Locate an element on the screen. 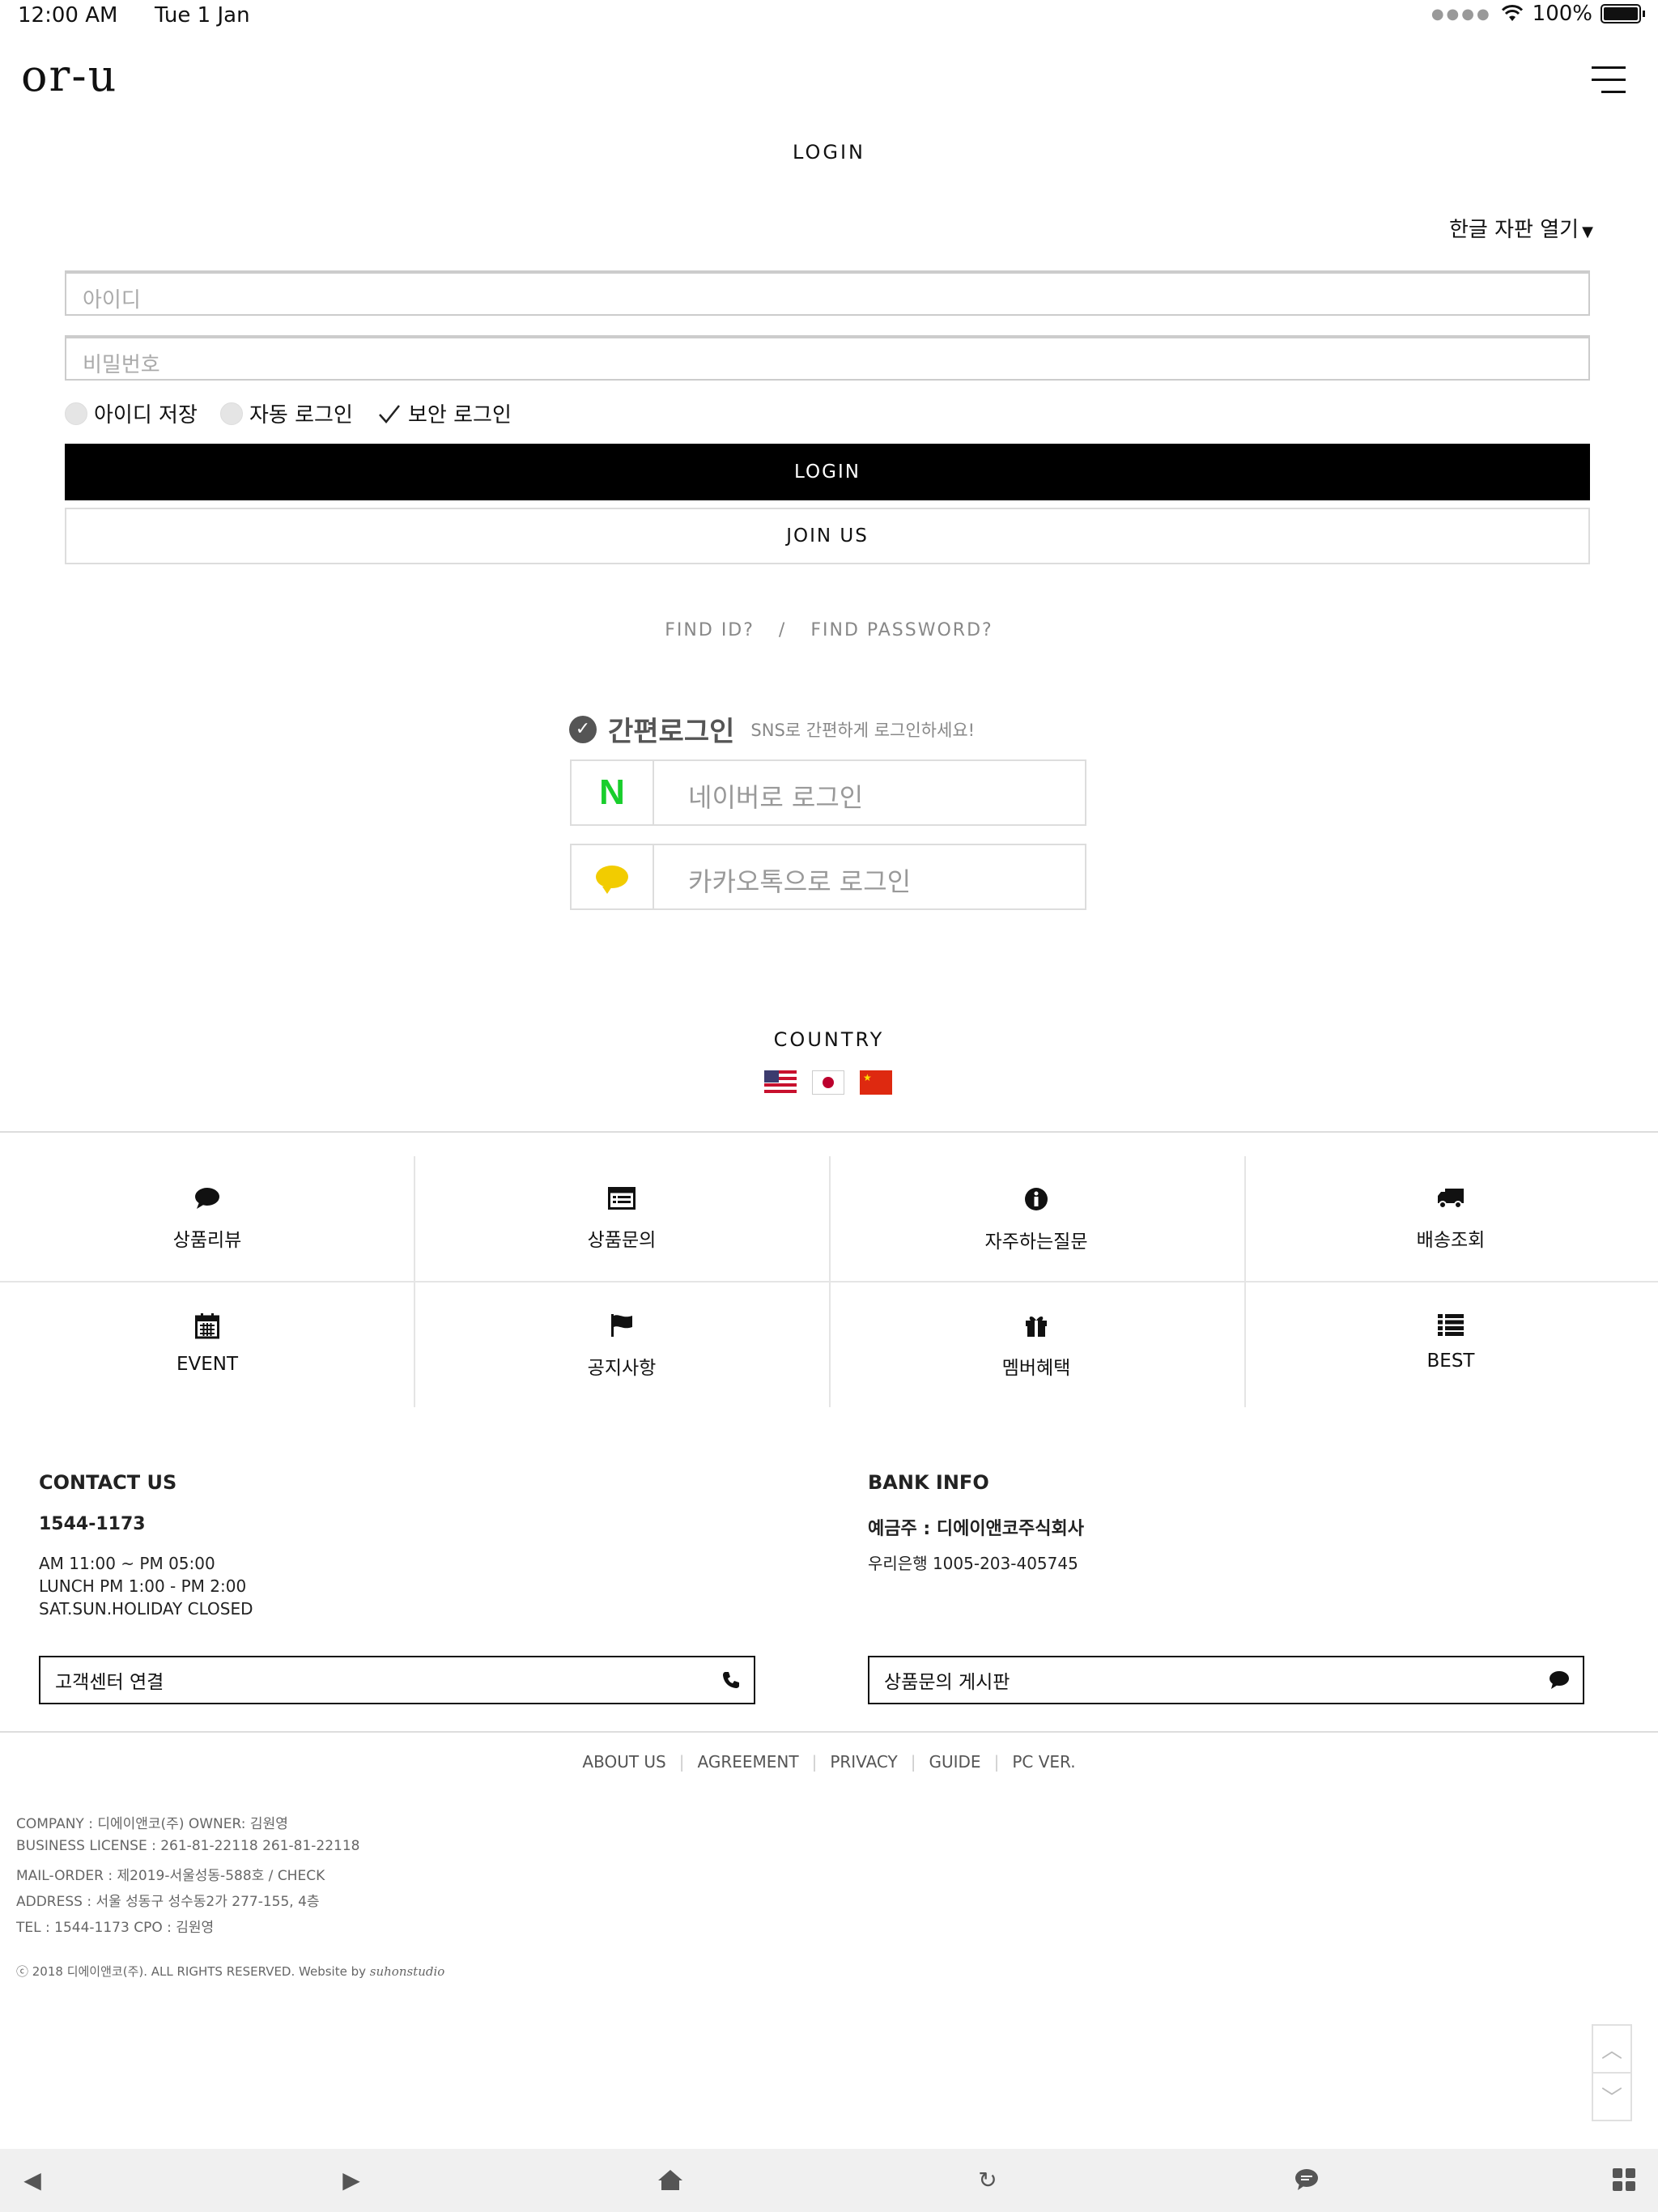  naver-icon: N is located at coordinates (612, 792).